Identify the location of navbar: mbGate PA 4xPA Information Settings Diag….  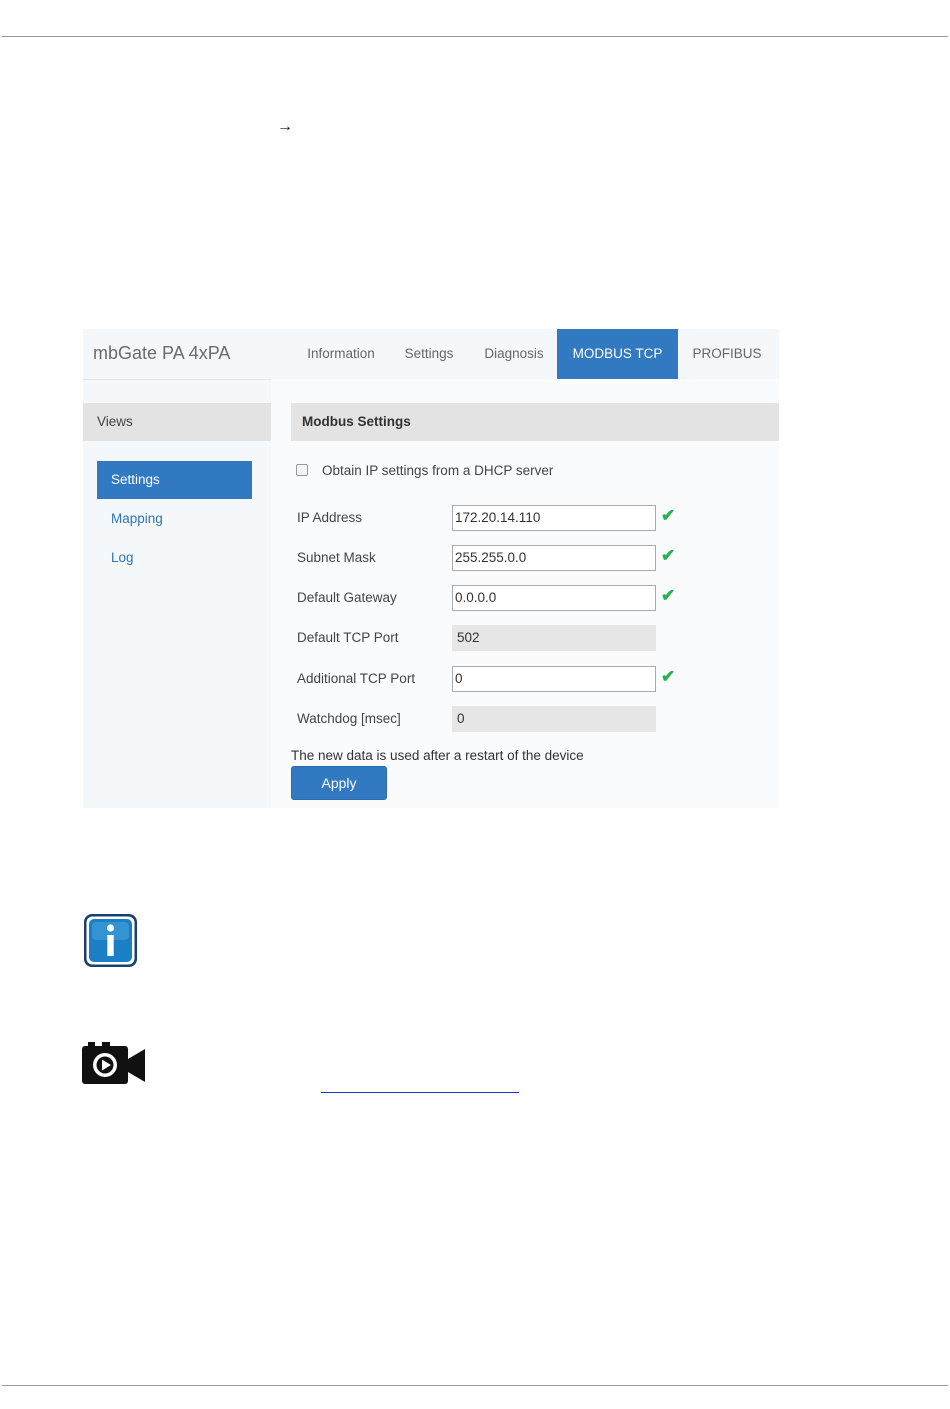
(431, 354).